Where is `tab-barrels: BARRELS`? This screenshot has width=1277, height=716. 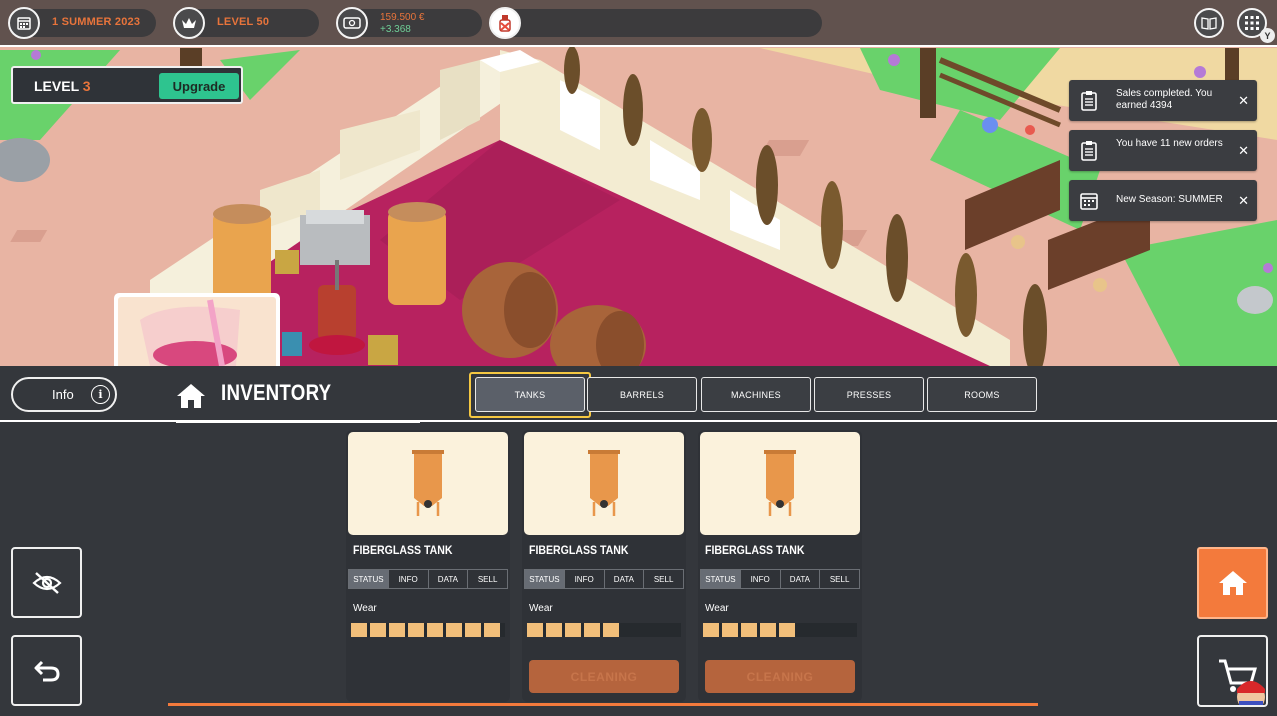
tab-barrels: BARRELS is located at coordinates (642, 394).